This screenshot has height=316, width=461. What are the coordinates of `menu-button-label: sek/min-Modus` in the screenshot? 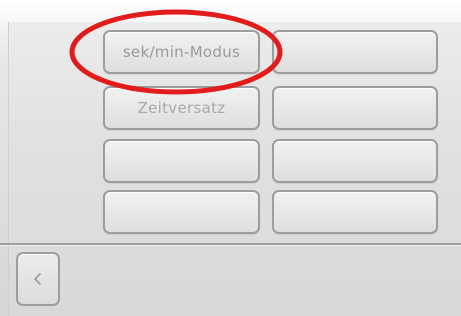 It's located at (181, 52).